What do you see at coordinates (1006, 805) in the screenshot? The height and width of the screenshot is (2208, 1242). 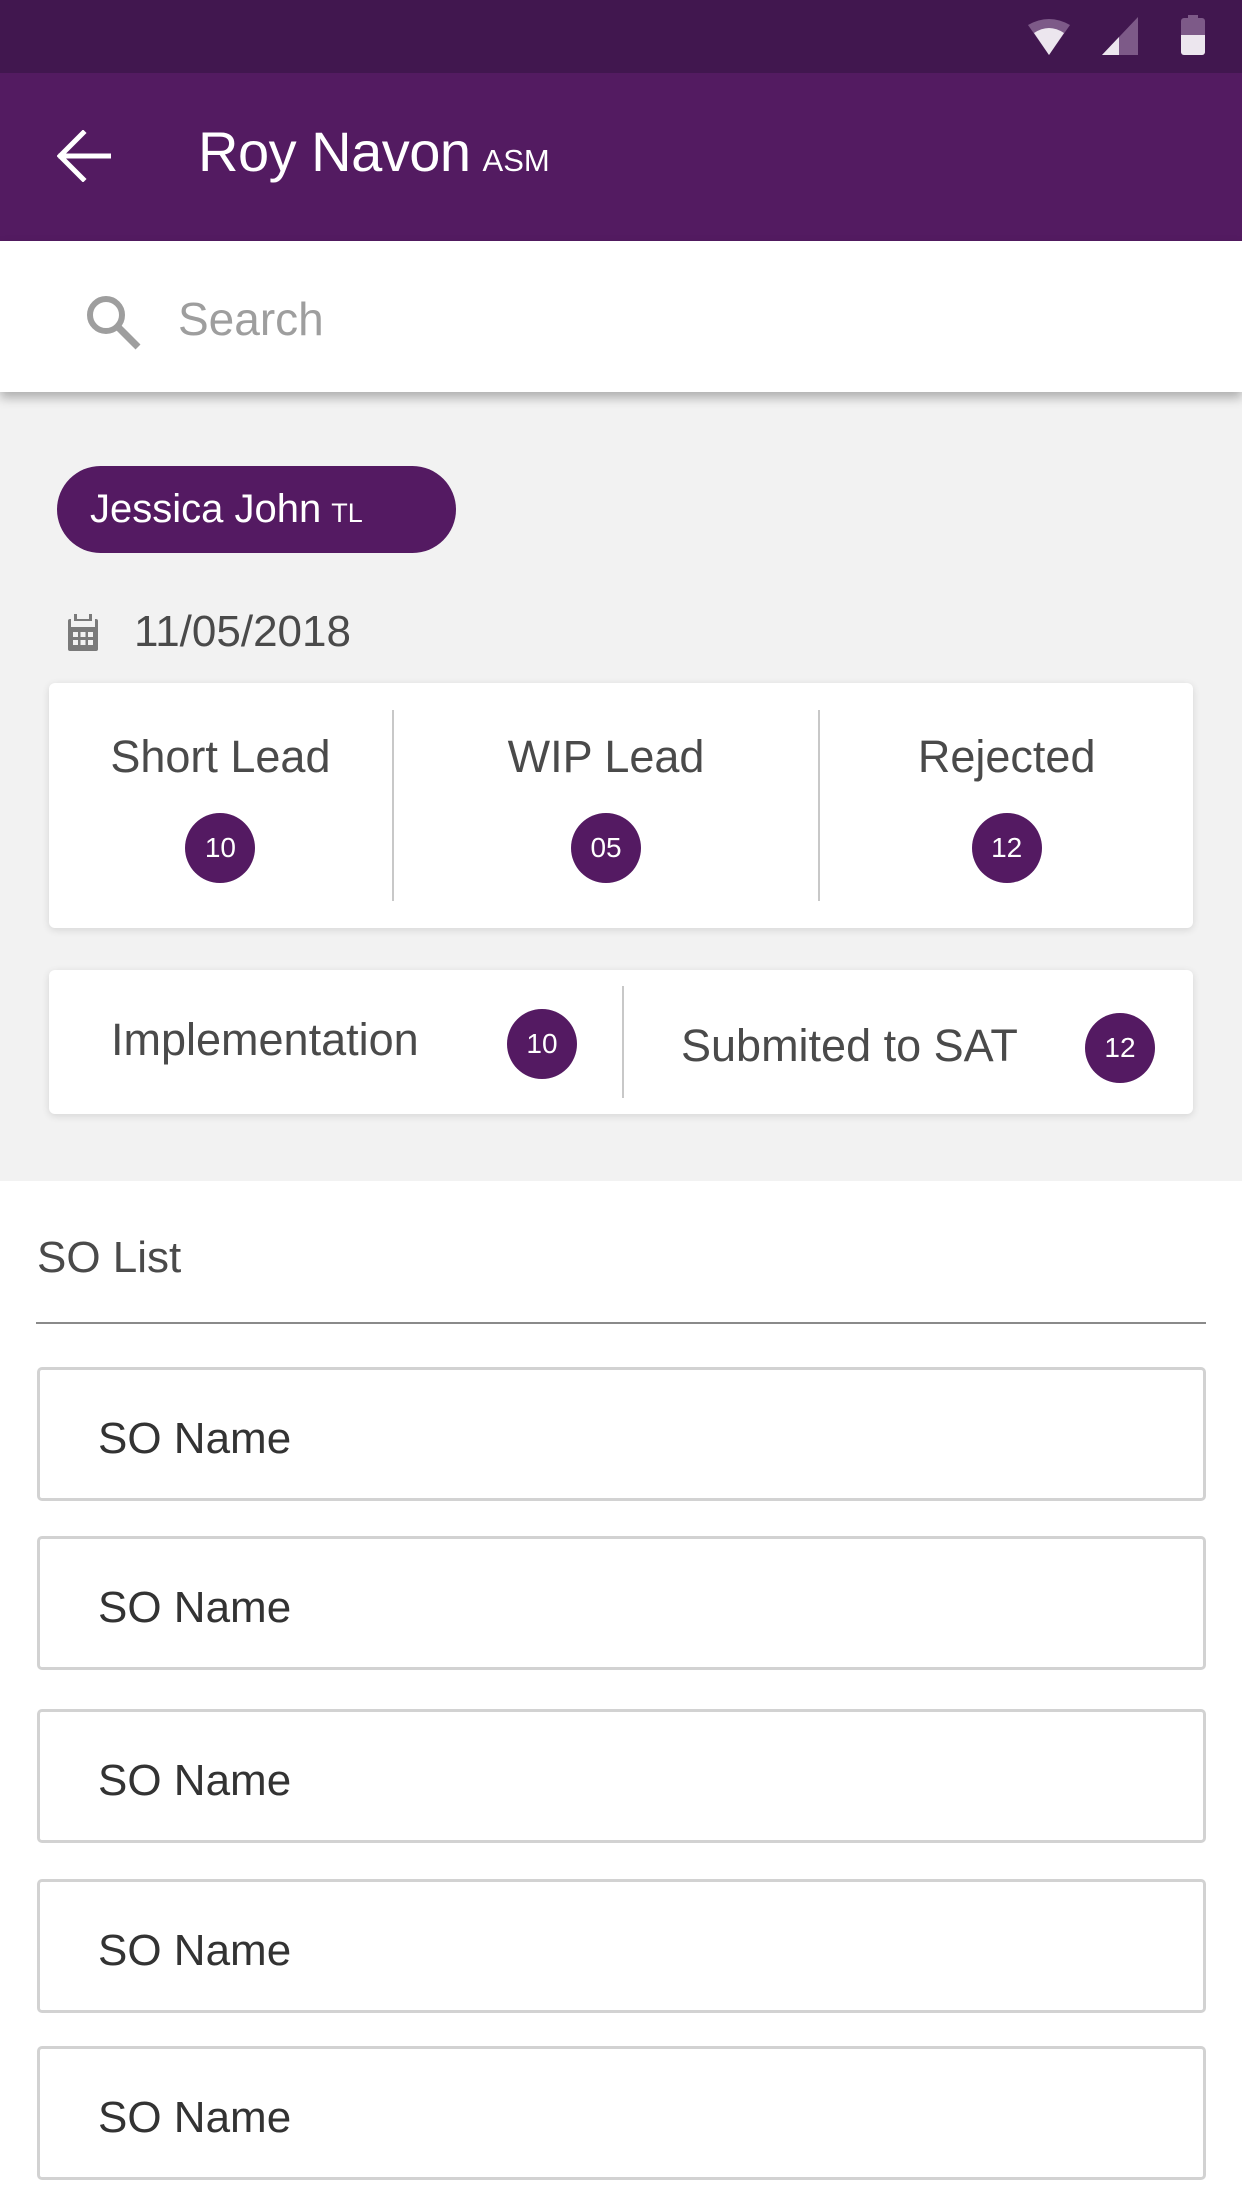 I see `stat-rejected: Rejected 12` at bounding box center [1006, 805].